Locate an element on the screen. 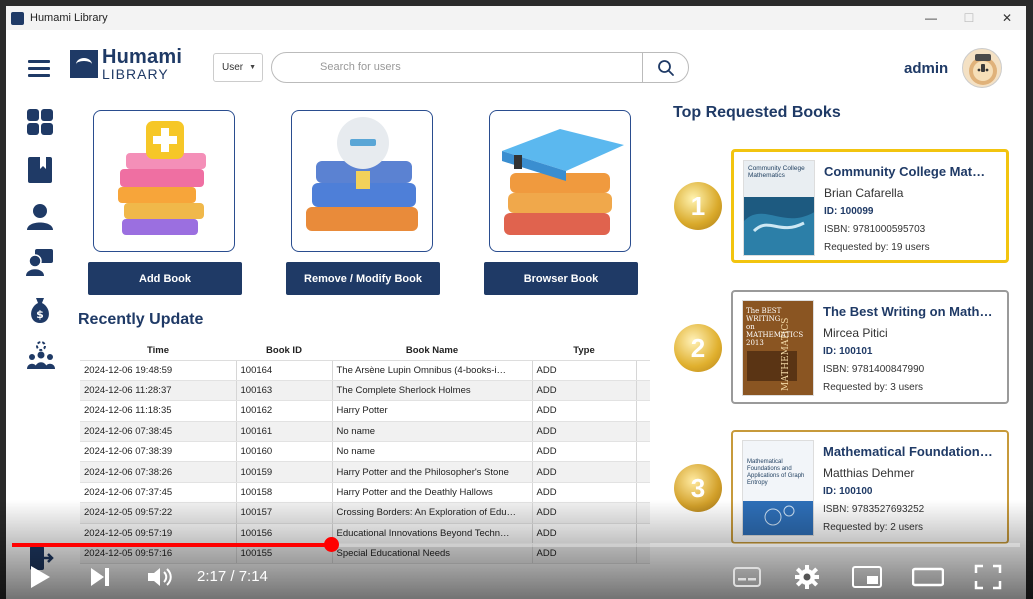 The height and width of the screenshot is (599, 1033). add-book-illustration-icon is located at coordinates (162, 178).